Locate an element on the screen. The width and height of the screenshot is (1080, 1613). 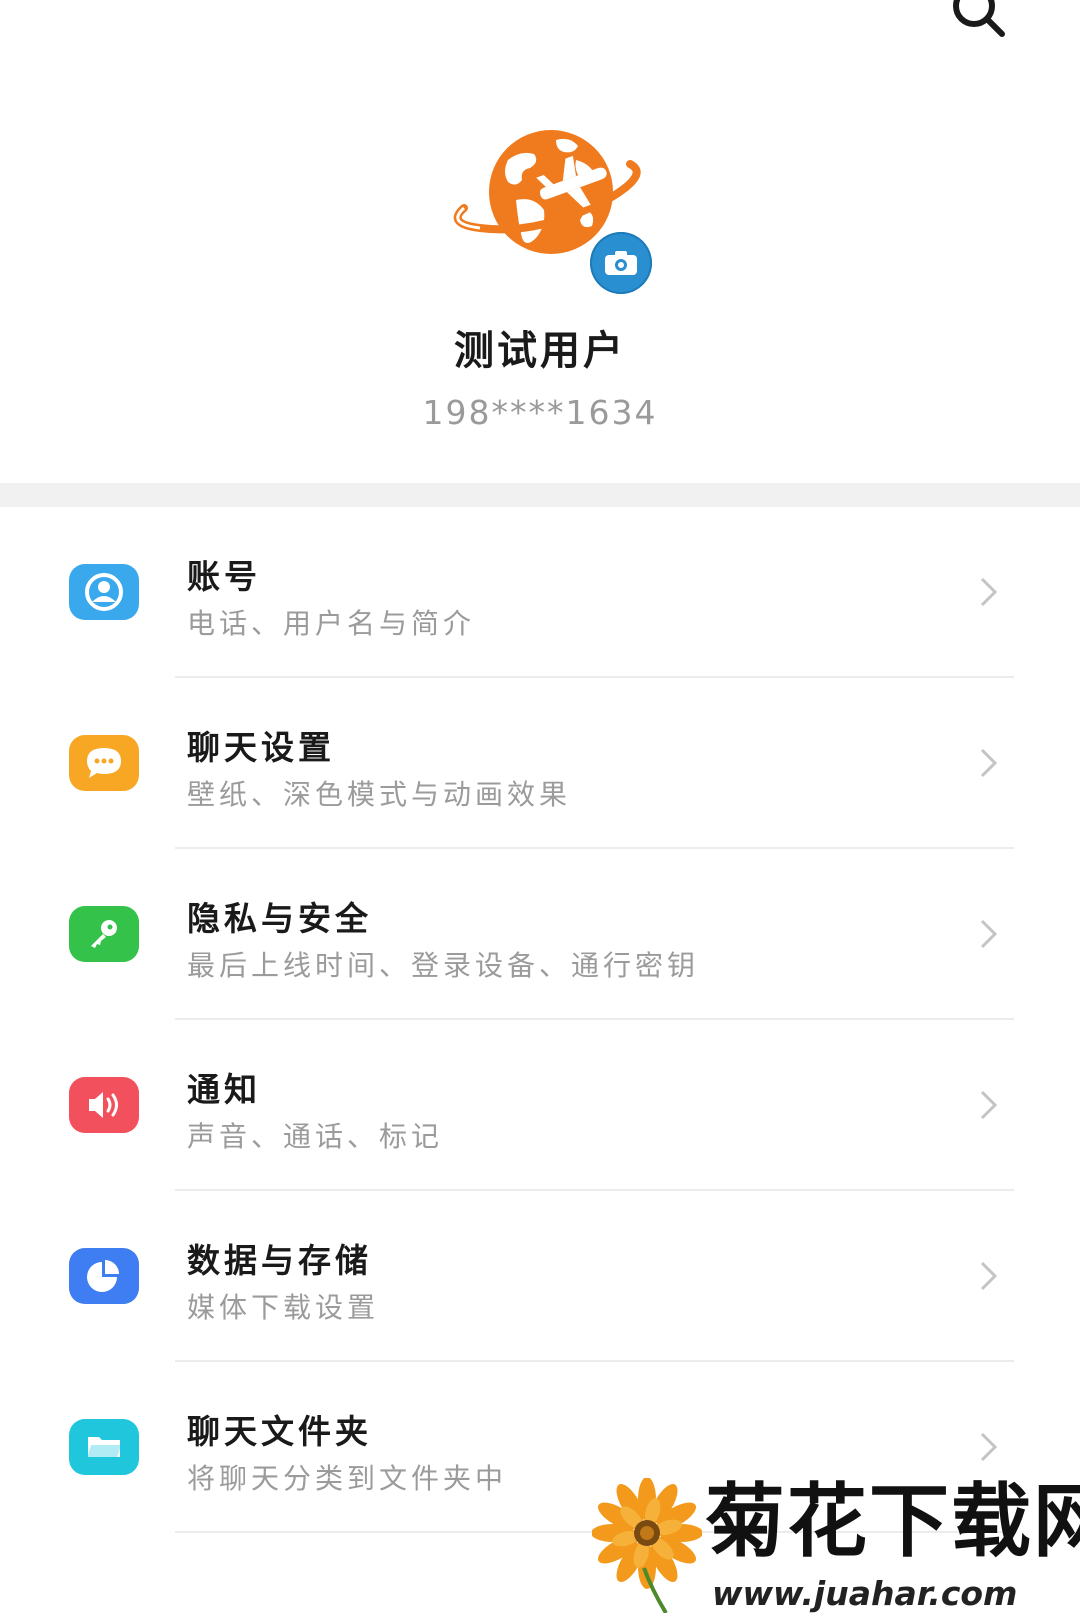
menu-item-privacy-security: 隐私与安全 最后上线时间、登录设备、通行密钥 is located at coordinates (540, 934).